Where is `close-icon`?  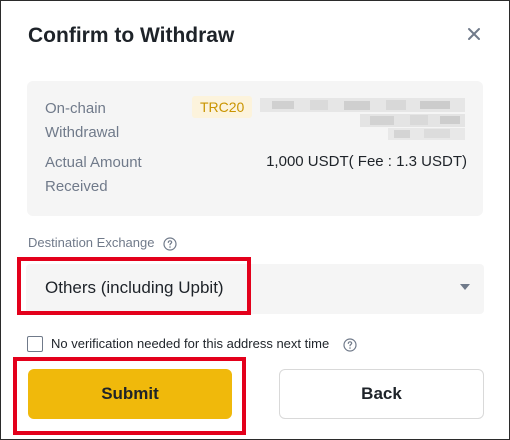
close-icon is located at coordinates (474, 34).